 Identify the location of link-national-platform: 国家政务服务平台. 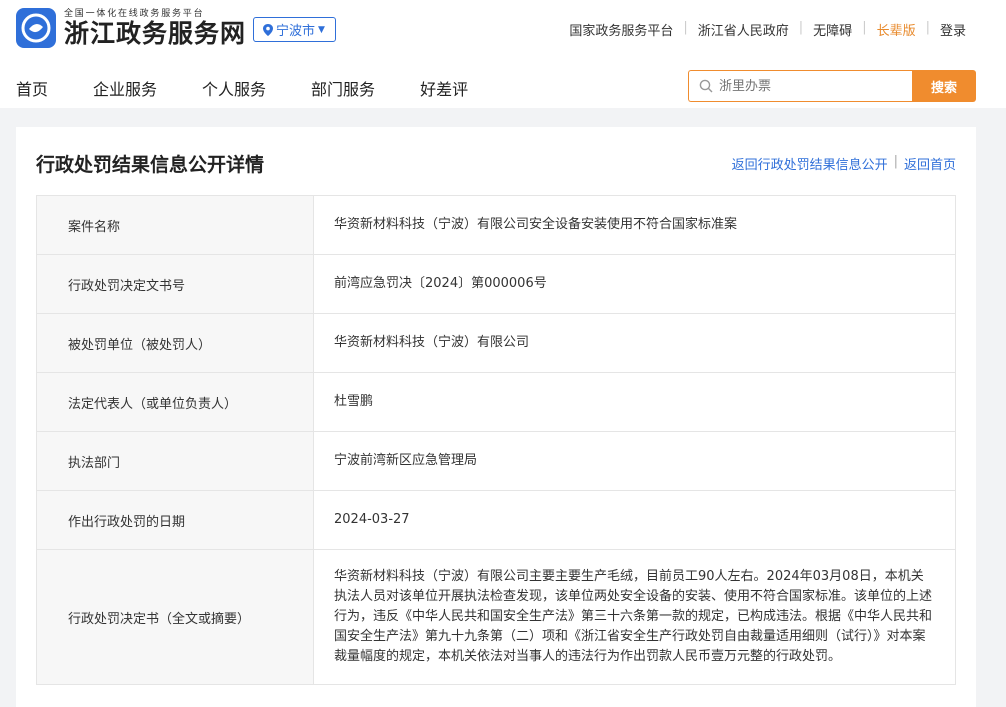
(621, 29).